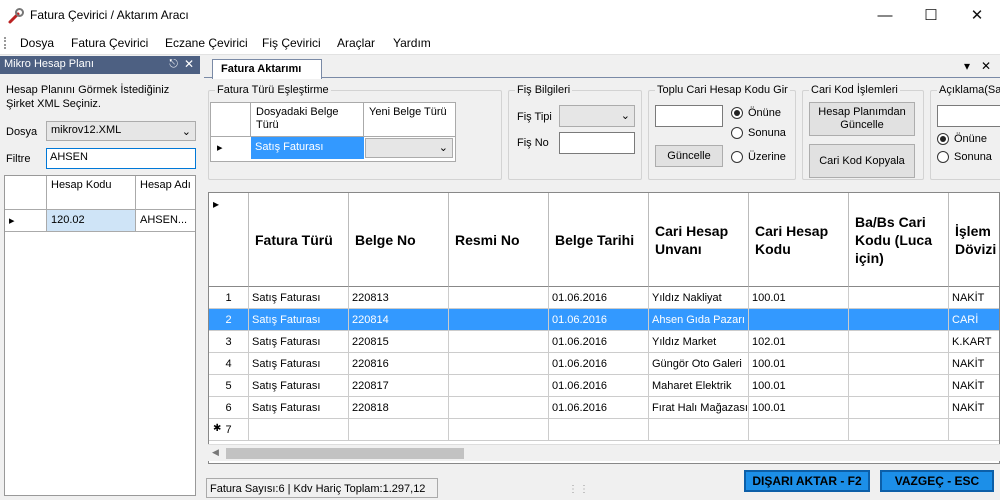 The width and height of the screenshot is (1000, 500). Describe the element at coordinates (974, 342) in the screenshot. I see `cell-islem-dovizi: K.KART` at that location.